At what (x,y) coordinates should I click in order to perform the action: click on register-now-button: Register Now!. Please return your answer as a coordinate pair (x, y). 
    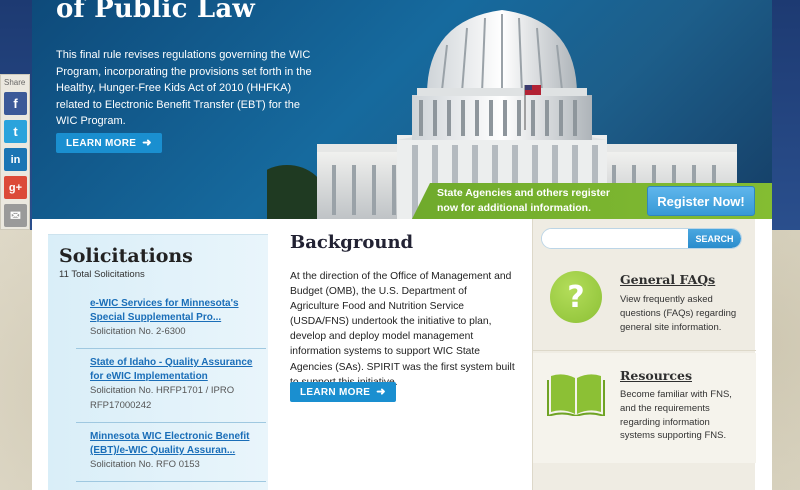
    Looking at the image, I should click on (701, 201).